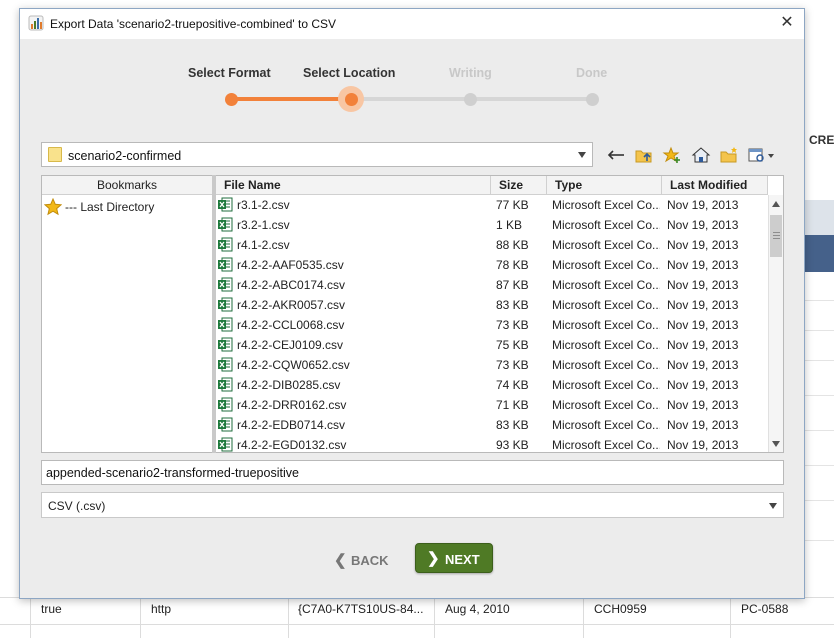 This screenshot has height=639, width=834. I want to click on star-icon, so click(53, 207).